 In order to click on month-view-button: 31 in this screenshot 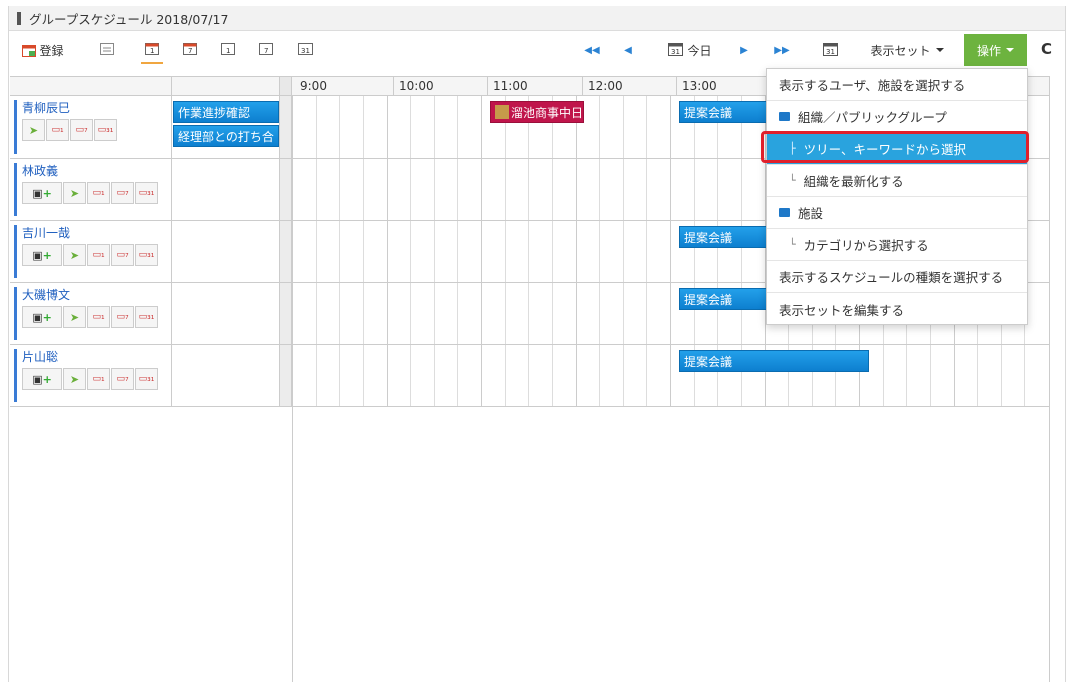, I will do `click(307, 50)`.